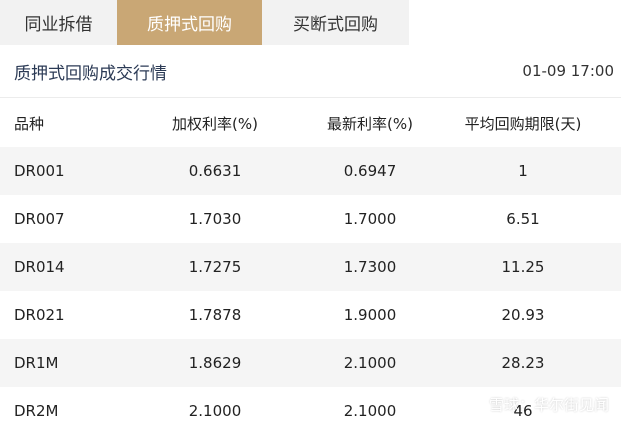 The width and height of the screenshot is (621, 425). I want to click on tab-bar-filler, so click(515, 22).